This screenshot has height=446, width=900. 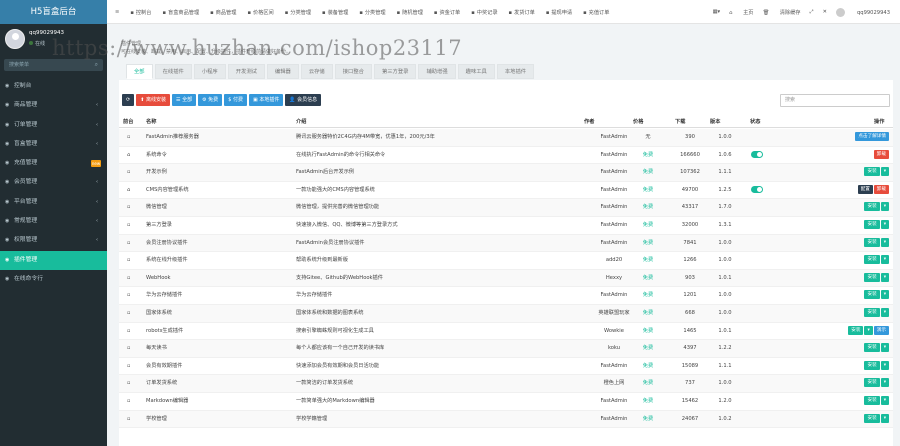 What do you see at coordinates (53, 240) in the screenshot?
I see `sidebar-item-8: ◉ 权限管理 ‹` at bounding box center [53, 240].